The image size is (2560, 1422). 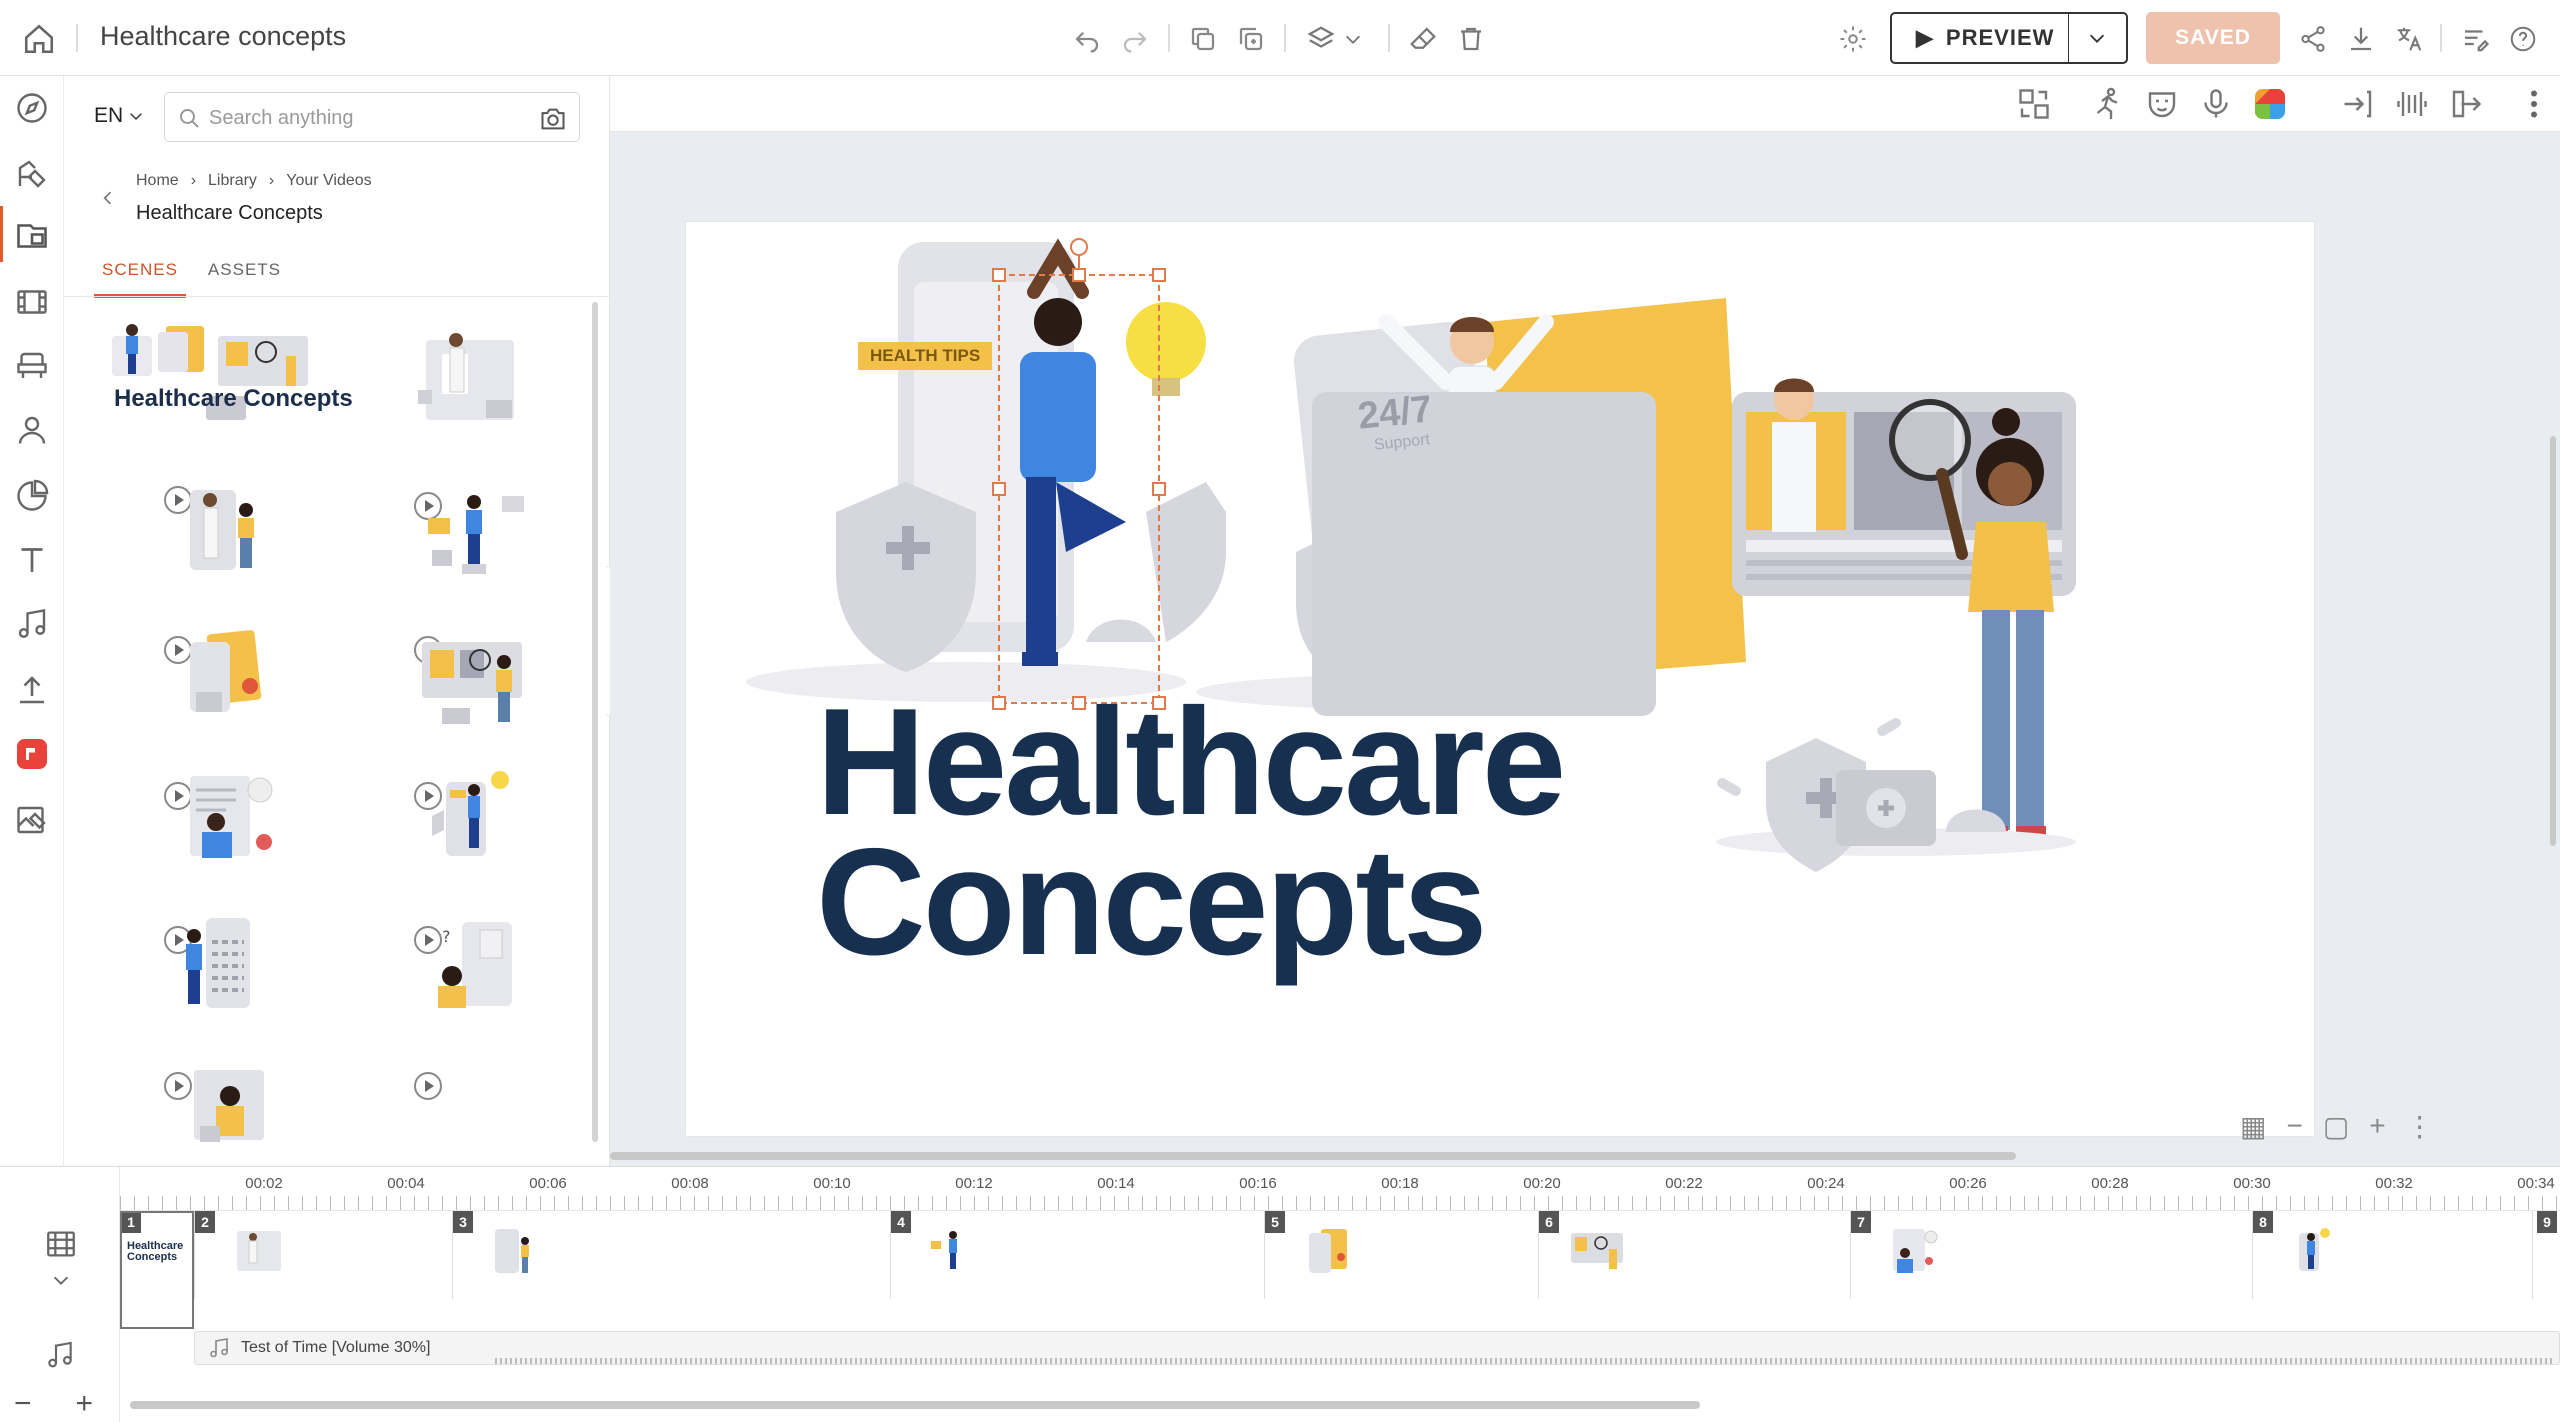 I want to click on timeline-scene: 8, so click(x=2392, y=1255).